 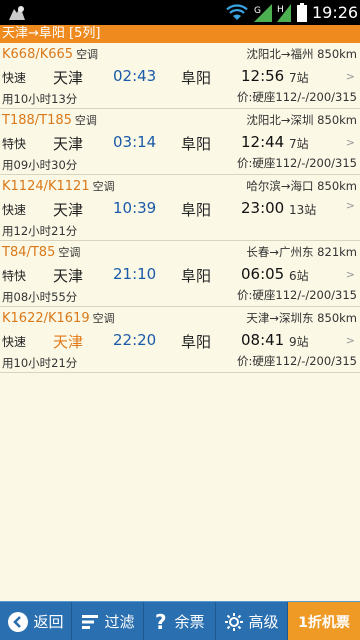 I want to click on svg-text: G, so click(x=257, y=11).